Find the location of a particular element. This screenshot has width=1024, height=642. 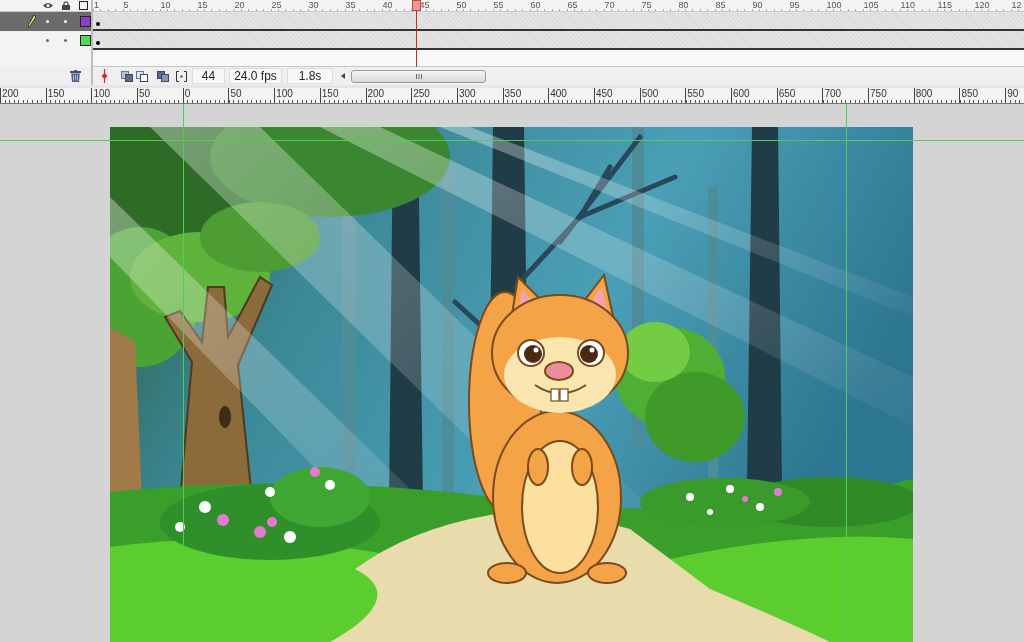

frame-number: 40 is located at coordinates (387, 5).